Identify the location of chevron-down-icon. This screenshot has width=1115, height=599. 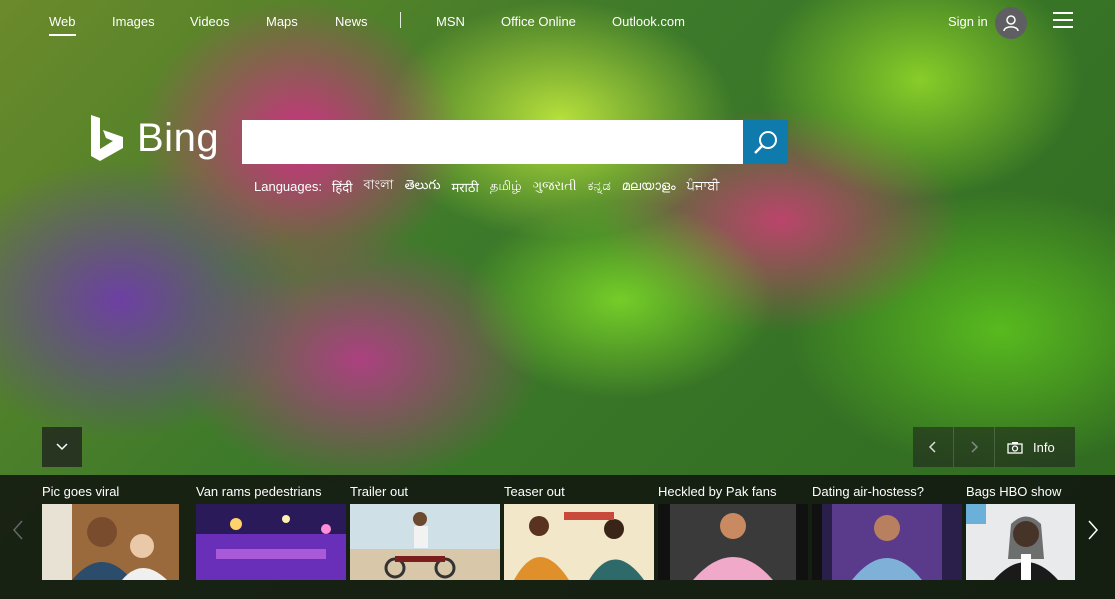
(62, 447).